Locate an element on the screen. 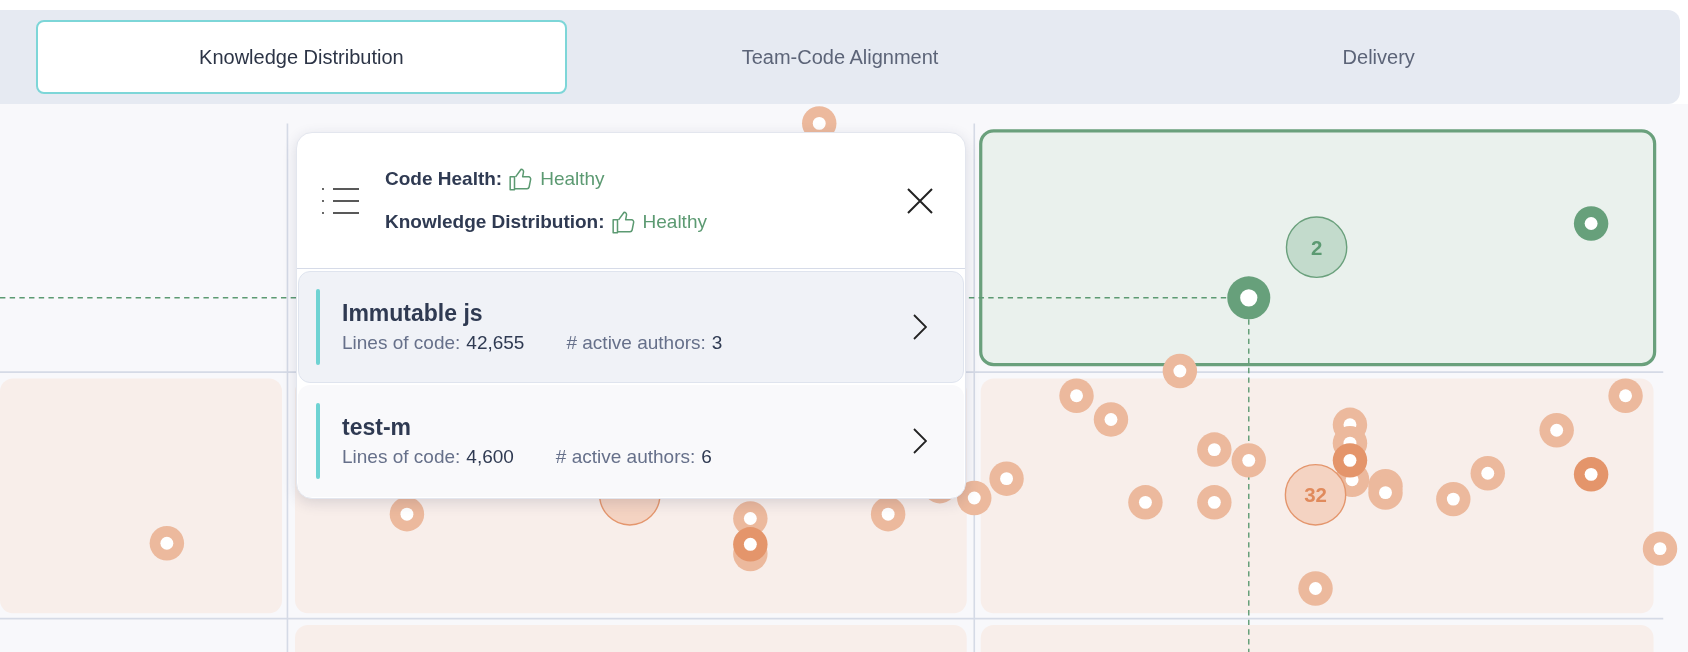 The image size is (1688, 652). active-authors-value: 6 is located at coordinates (706, 456).